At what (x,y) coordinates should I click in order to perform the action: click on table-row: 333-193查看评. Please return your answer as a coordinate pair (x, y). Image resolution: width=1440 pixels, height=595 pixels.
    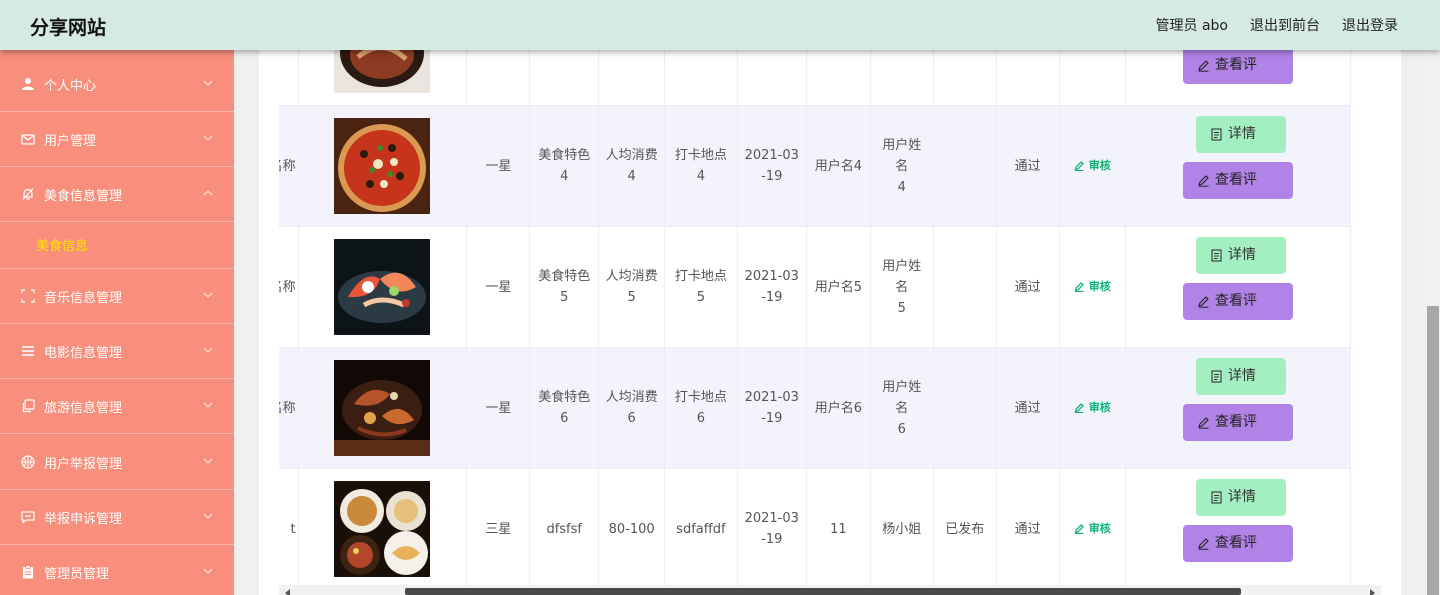
    Looking at the image, I should click on (815, 78).